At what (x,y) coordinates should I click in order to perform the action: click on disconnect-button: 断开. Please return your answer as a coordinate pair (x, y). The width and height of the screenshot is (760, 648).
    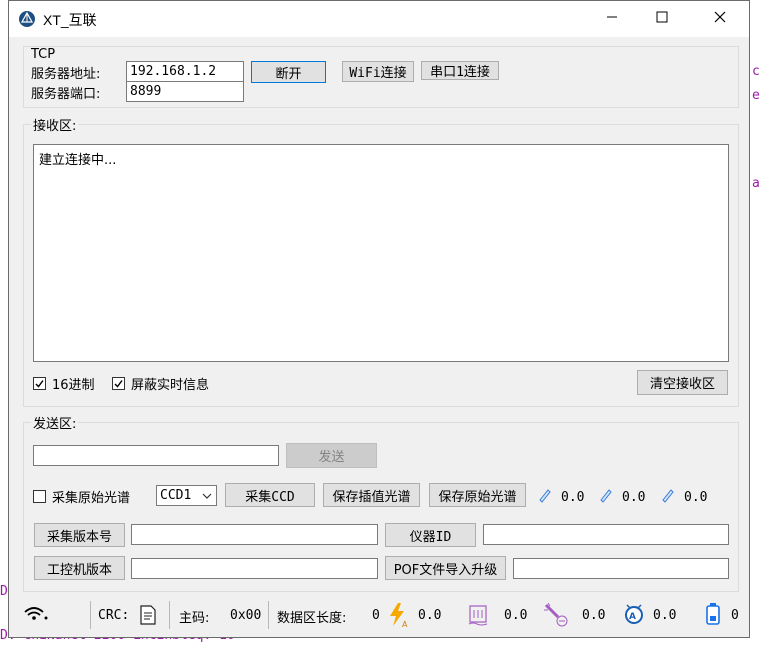
    Looking at the image, I should click on (288, 72).